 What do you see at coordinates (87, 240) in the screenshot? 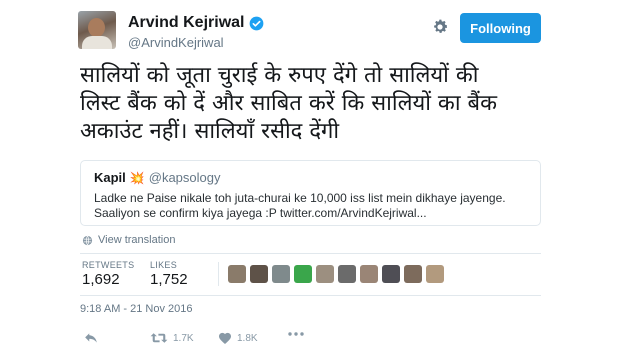
I see `globe-icon` at bounding box center [87, 240].